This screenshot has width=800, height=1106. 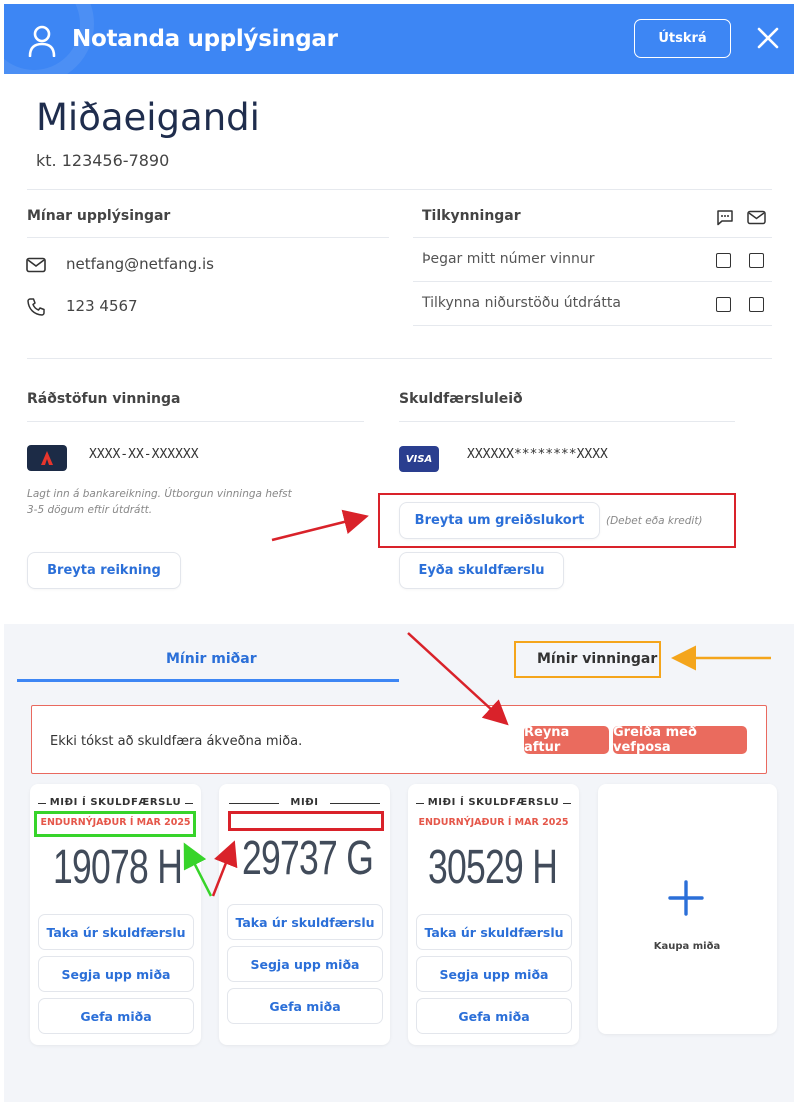 What do you see at coordinates (308, 858) in the screenshot?
I see `ticket-number: 29737 G` at bounding box center [308, 858].